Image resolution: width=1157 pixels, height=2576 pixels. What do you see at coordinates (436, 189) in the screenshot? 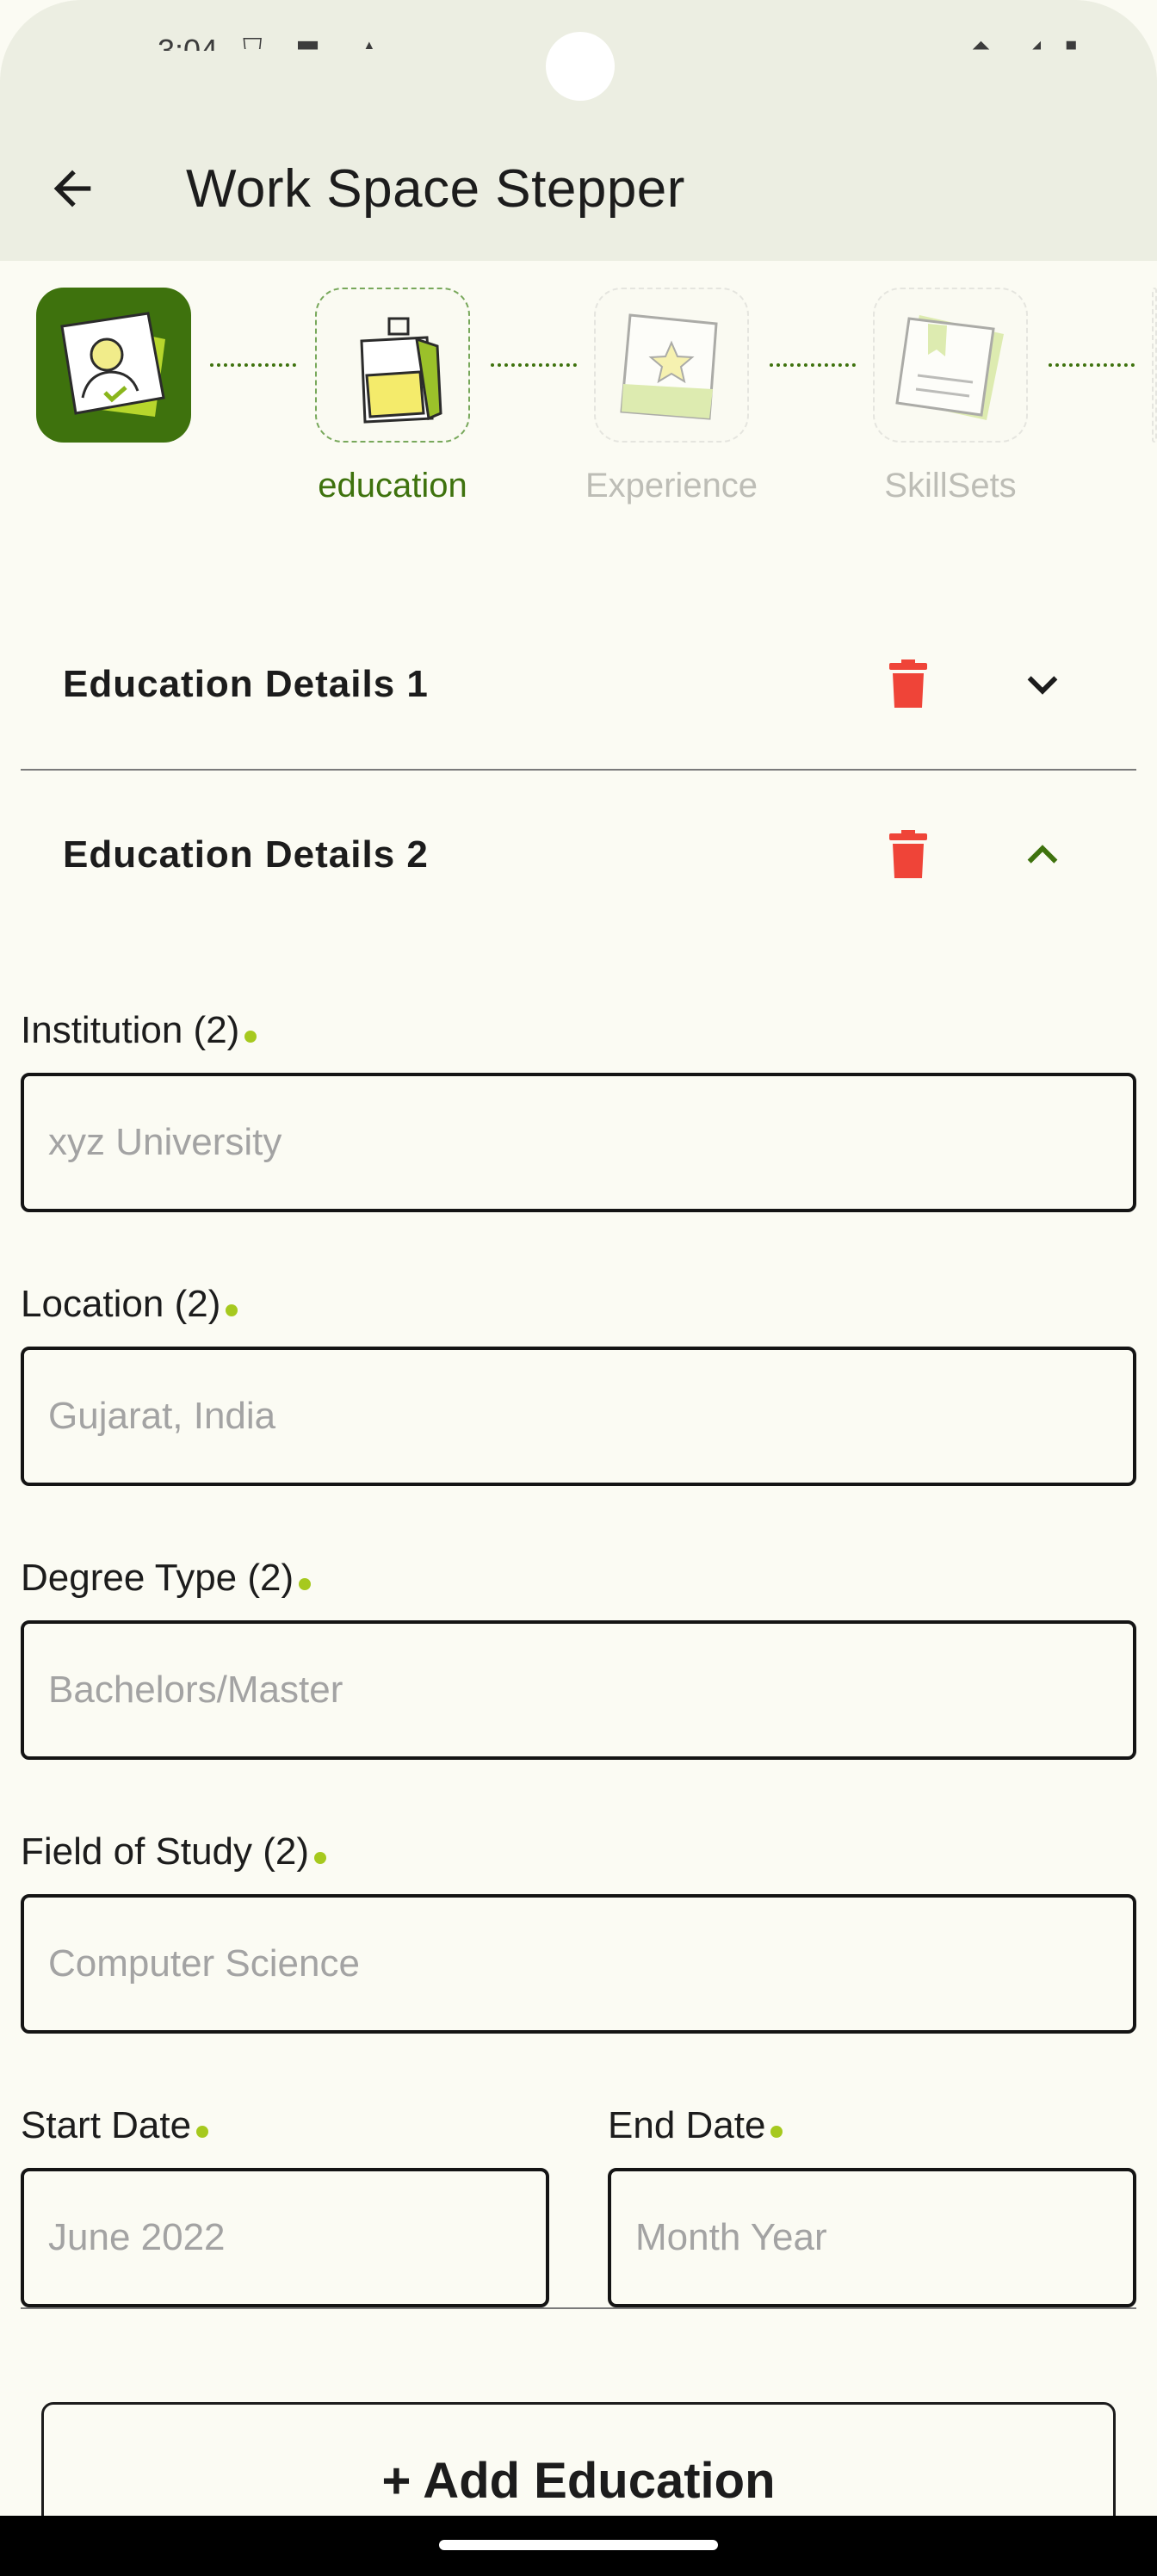
I see `page-title: Work Space Stepper` at bounding box center [436, 189].